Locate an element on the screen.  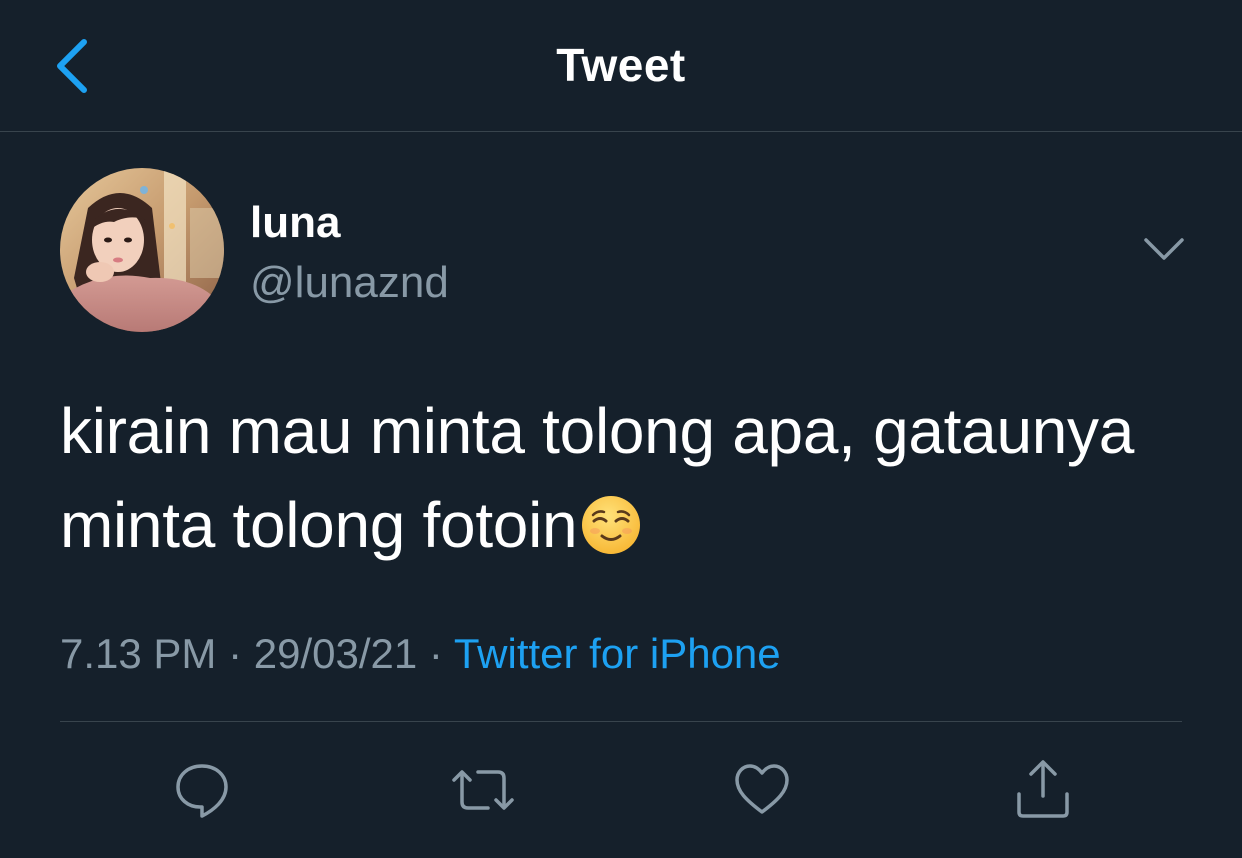
avatar is located at coordinates (142, 250).